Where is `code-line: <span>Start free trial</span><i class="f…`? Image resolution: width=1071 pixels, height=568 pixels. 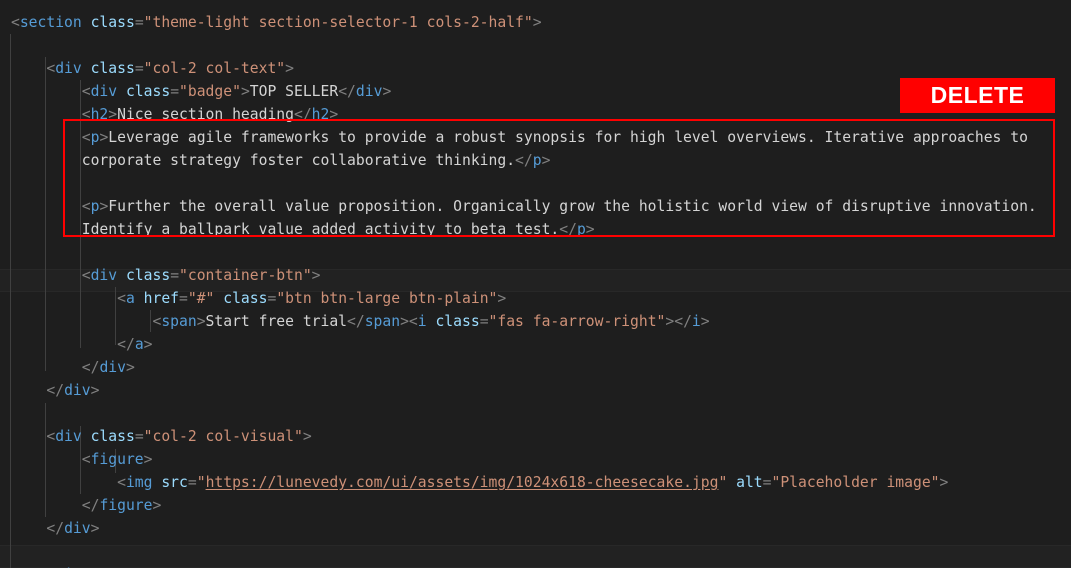
code-line: <span>Start free trial</span><i class="f… is located at coordinates (431, 321).